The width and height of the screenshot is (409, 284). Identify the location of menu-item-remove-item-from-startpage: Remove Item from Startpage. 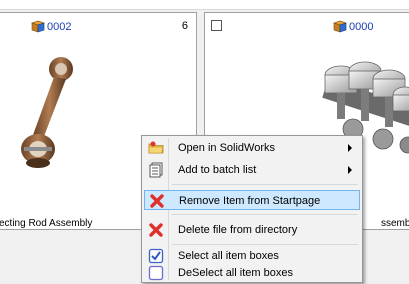
(252, 200).